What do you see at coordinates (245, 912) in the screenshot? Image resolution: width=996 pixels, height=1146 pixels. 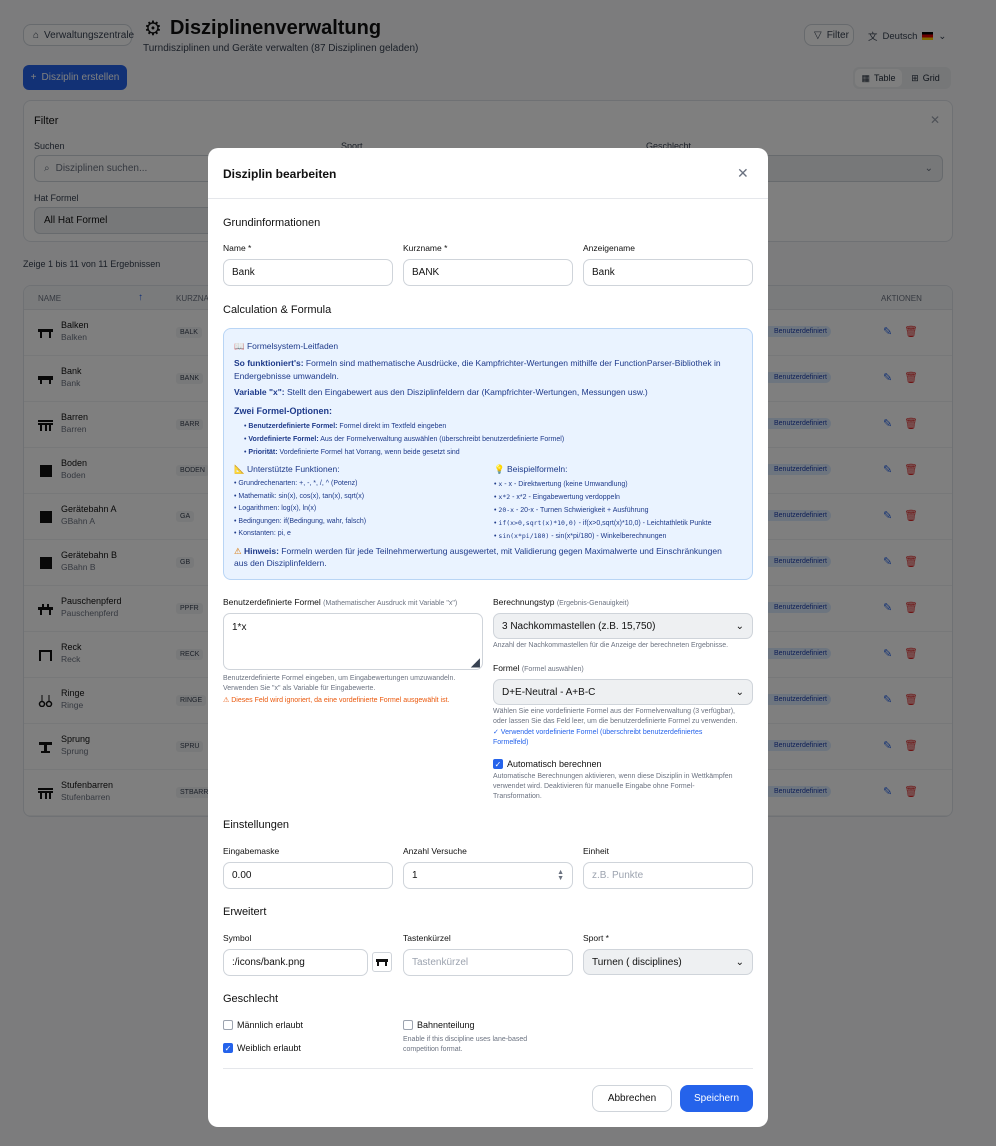 I see `advanced-heading: Erweitert` at bounding box center [245, 912].